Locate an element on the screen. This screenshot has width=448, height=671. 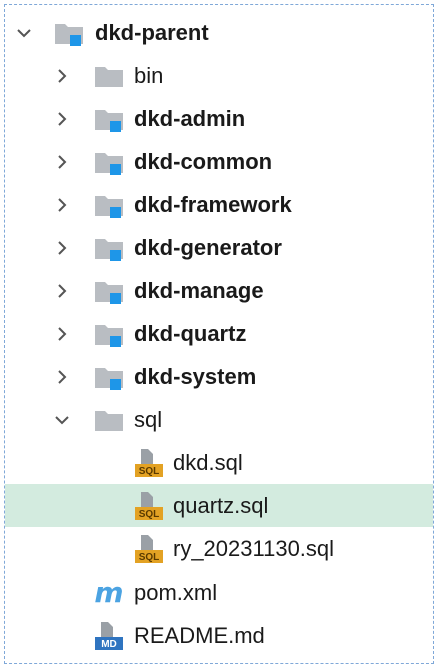
tree-row-ry-sql: SQL ry_20231130.sql is located at coordinates (219, 548).